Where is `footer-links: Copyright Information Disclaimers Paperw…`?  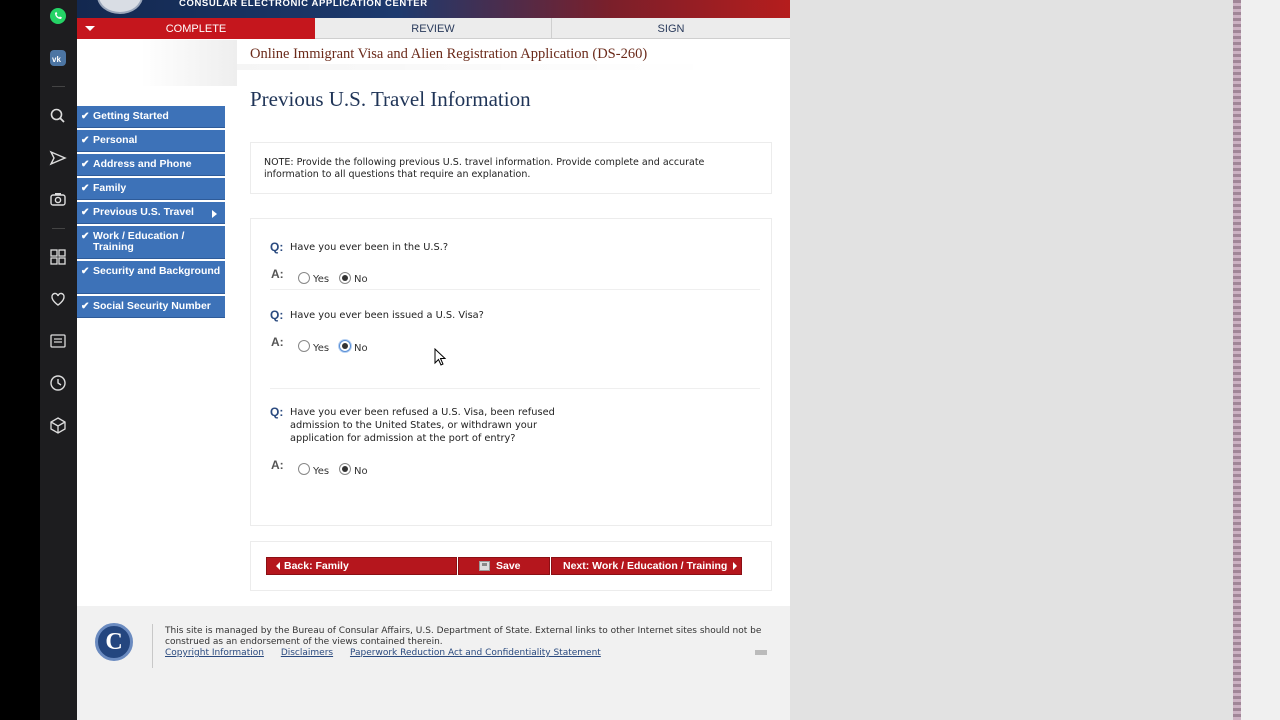 footer-links: Copyright Information Disclaimers Paperw… is located at coordinates (390, 653).